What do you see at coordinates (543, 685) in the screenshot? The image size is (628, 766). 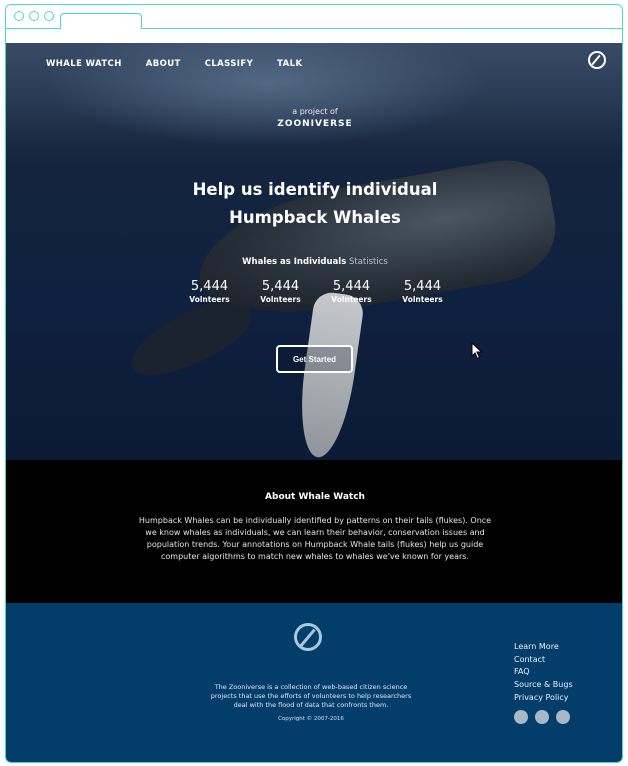 I see `footer-link-source-bugs: Source & Bugs` at bounding box center [543, 685].